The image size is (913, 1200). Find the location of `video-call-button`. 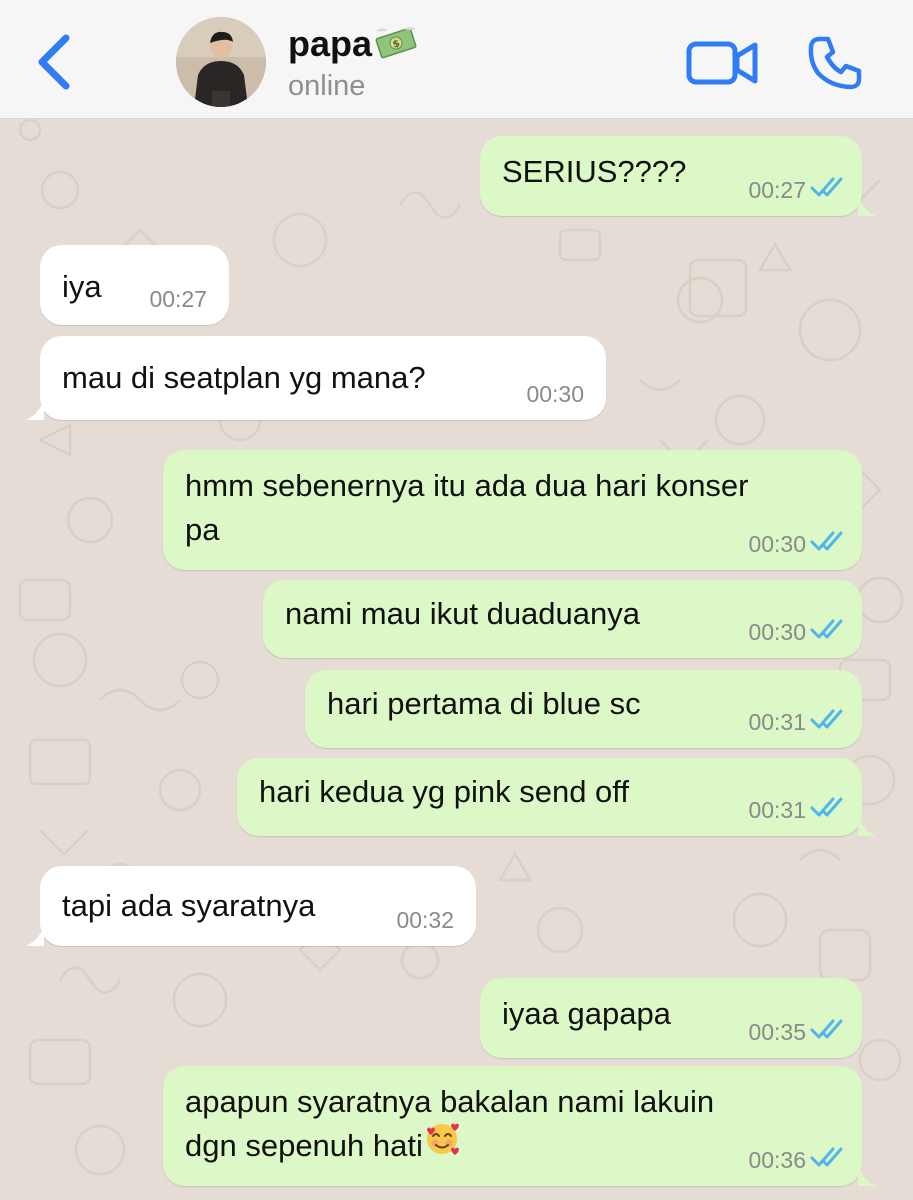

video-call-button is located at coordinates (722, 63).